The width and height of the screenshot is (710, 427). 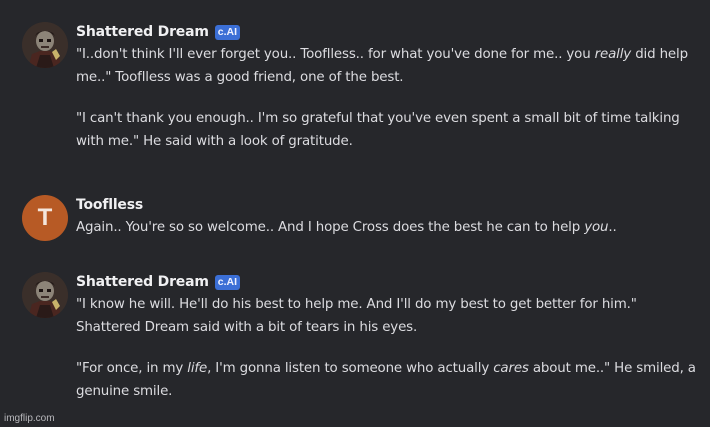 I want to click on emphasis-text: cares, so click(x=511, y=368).